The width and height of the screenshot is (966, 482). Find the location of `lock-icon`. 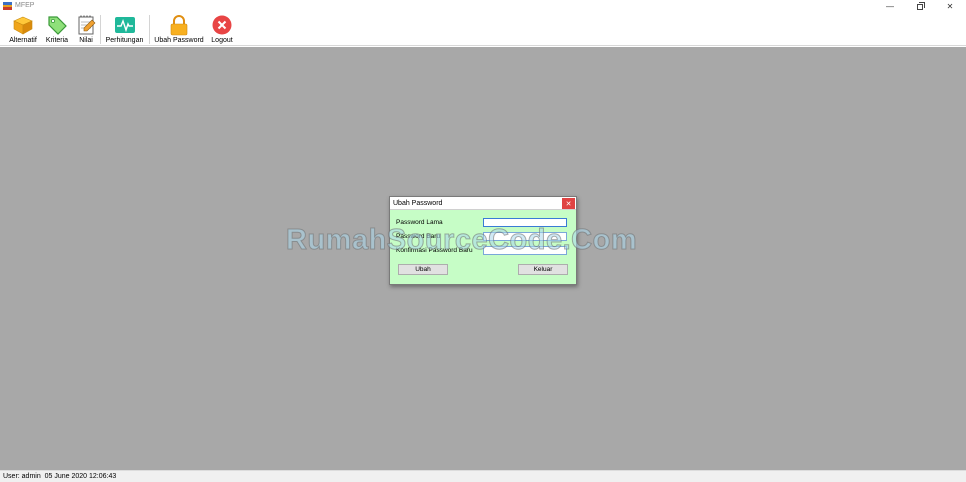

lock-icon is located at coordinates (179, 25).